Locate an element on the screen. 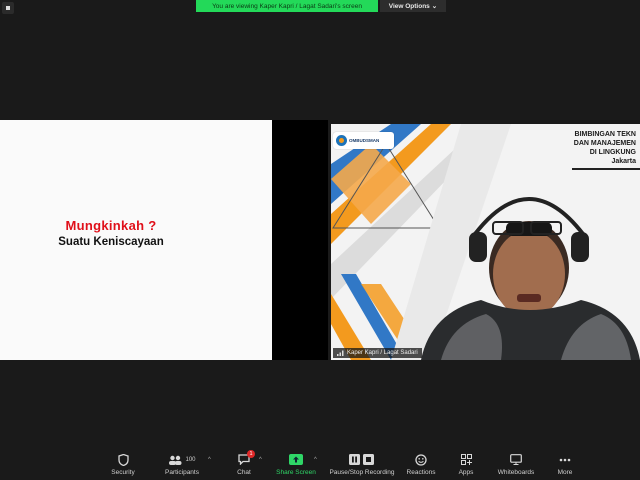  reactions-button: Reactions is located at coordinates (421, 463).